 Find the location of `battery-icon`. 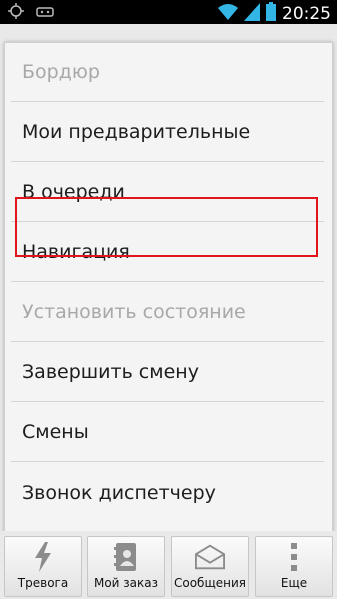

battery-icon is located at coordinates (271, 13).